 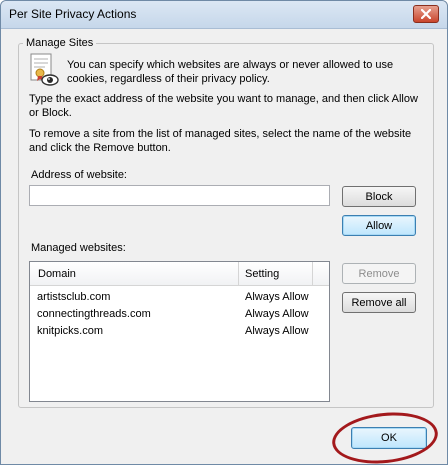 What do you see at coordinates (385, 437) in the screenshot?
I see `annotation-circle` at bounding box center [385, 437].